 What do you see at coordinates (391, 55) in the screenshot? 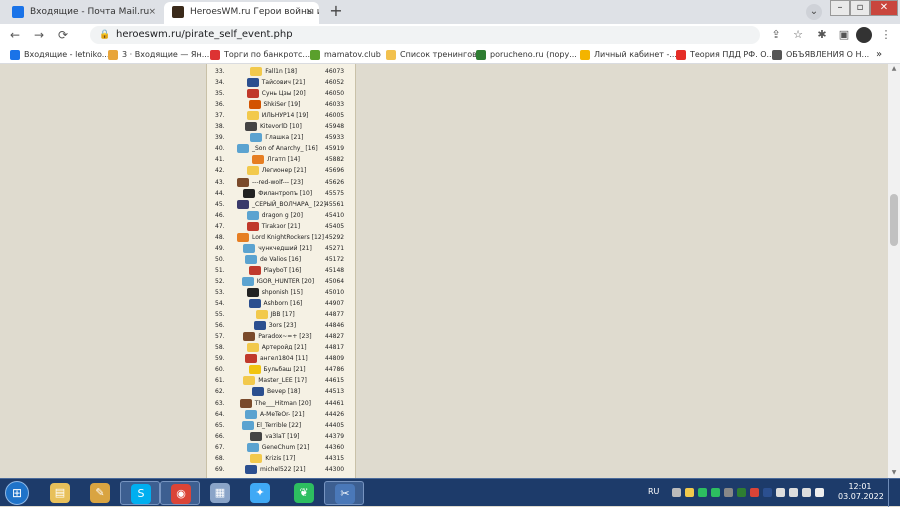
I see `training-icon` at bounding box center [391, 55].